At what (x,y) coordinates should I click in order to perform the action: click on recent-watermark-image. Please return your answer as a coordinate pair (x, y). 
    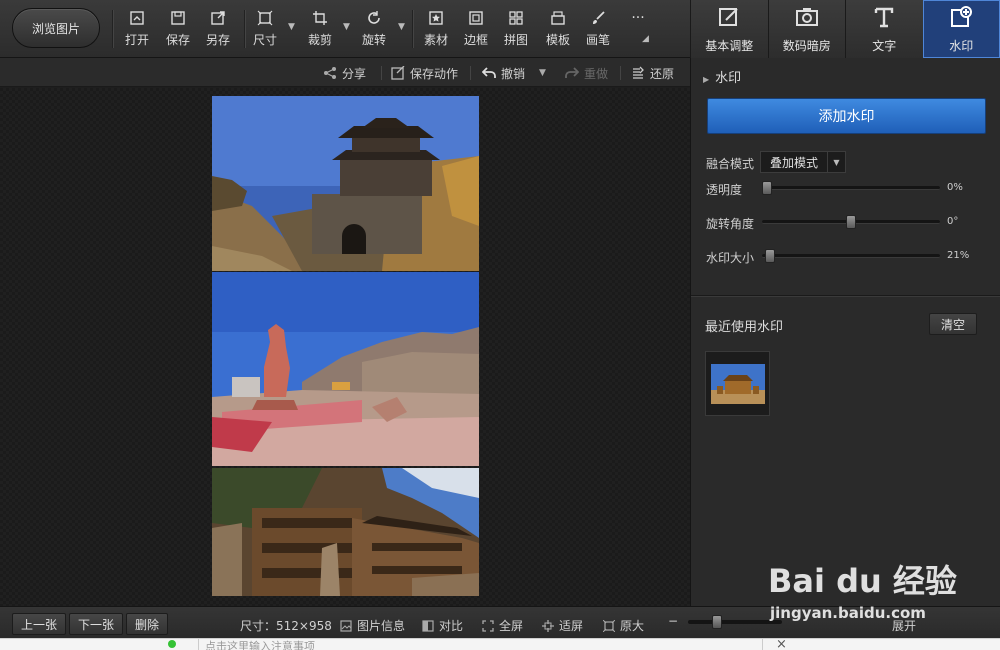
    Looking at the image, I should click on (737, 383).